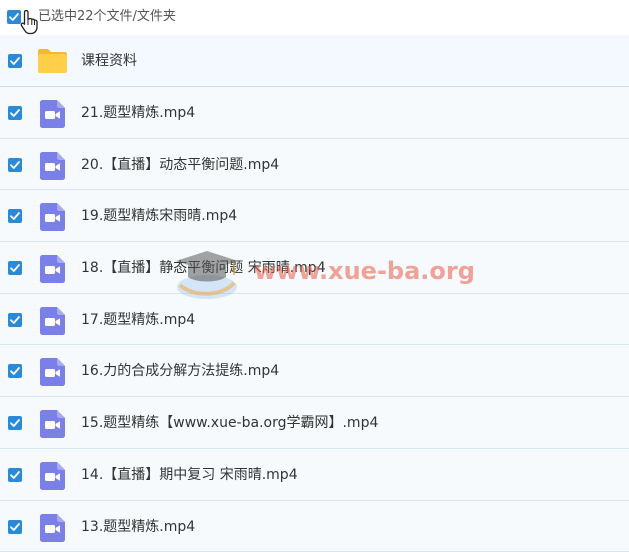 The image size is (629, 552). What do you see at coordinates (52, 61) in the screenshot?
I see `folder-icon` at bounding box center [52, 61].